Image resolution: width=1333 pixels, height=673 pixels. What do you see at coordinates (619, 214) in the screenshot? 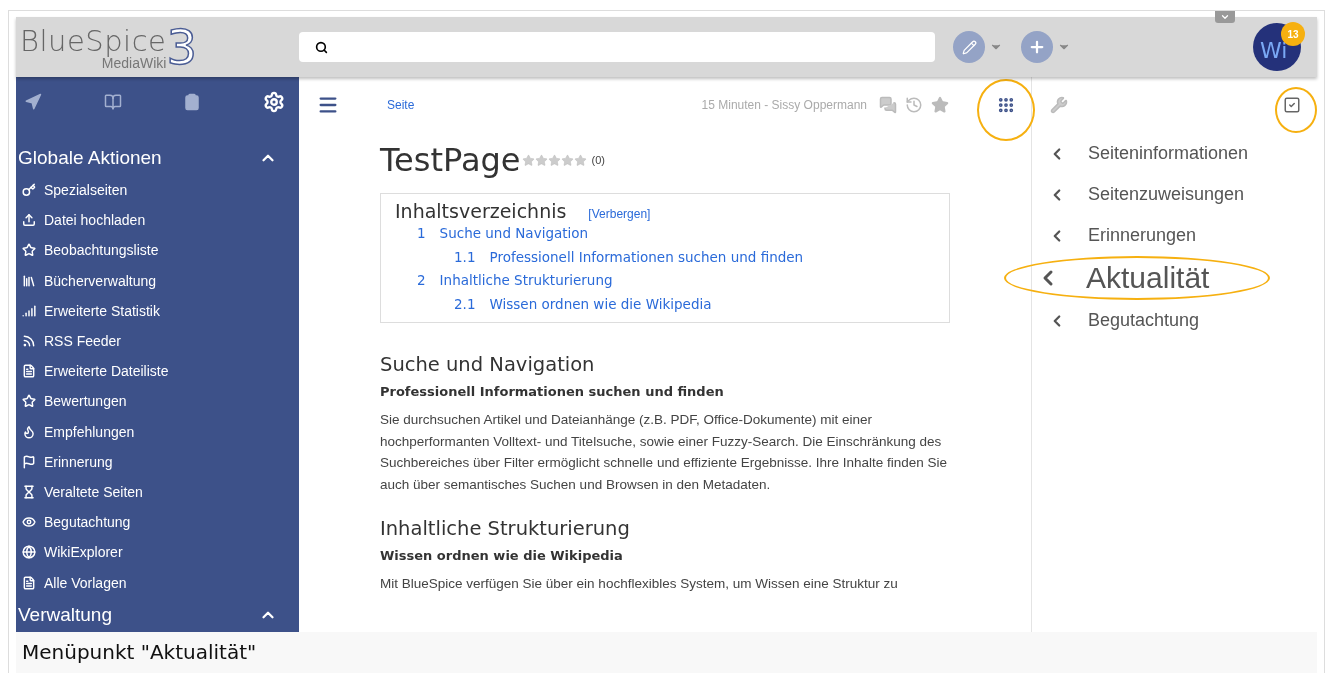
I see `toc-toggle-link: [Verbergen]` at bounding box center [619, 214].